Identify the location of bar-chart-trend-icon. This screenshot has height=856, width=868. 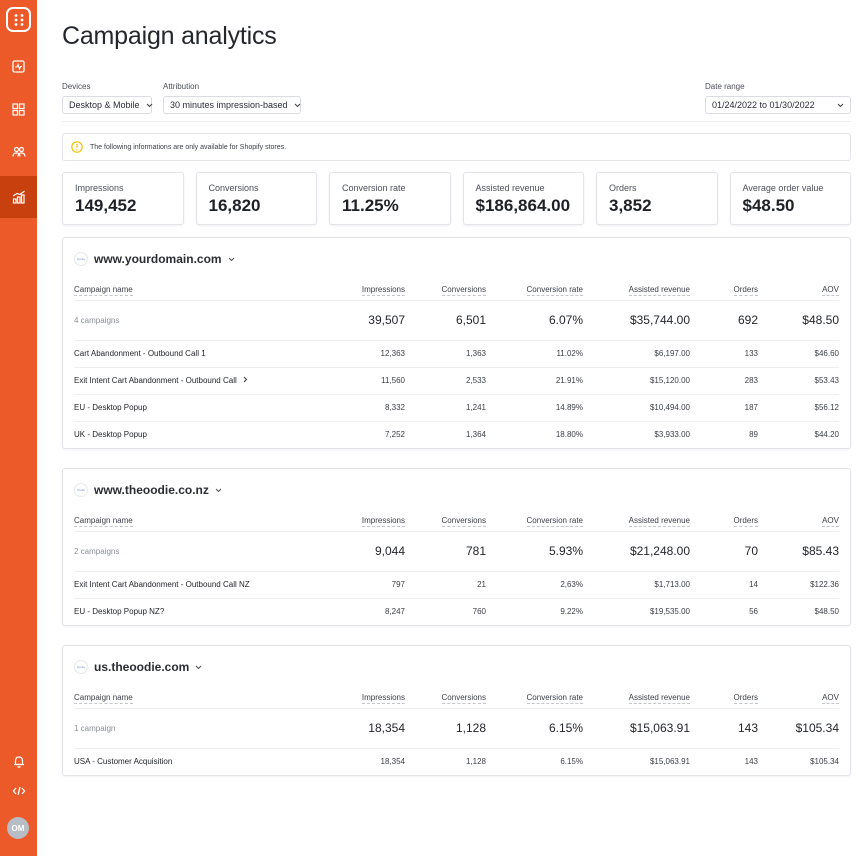
(18, 197).